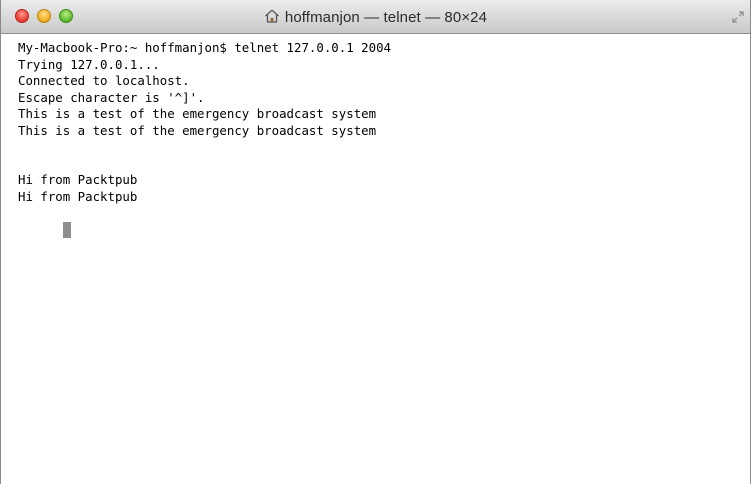 The width and height of the screenshot is (751, 484). Describe the element at coordinates (66, 229) in the screenshot. I see `text-cursor` at that location.